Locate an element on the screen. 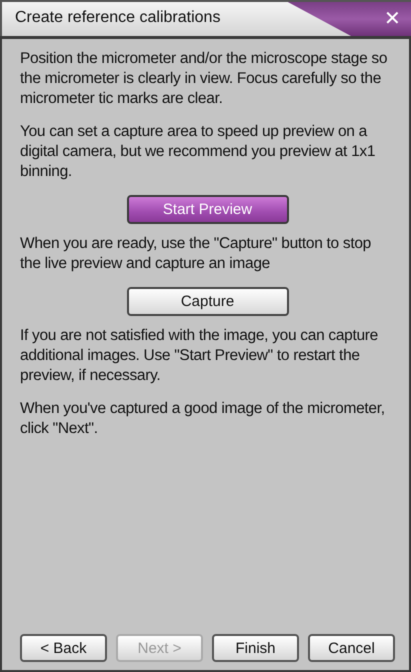  instruction-text: When you've captured a good image of the micrometer, click "Next". is located at coordinates (203, 419).